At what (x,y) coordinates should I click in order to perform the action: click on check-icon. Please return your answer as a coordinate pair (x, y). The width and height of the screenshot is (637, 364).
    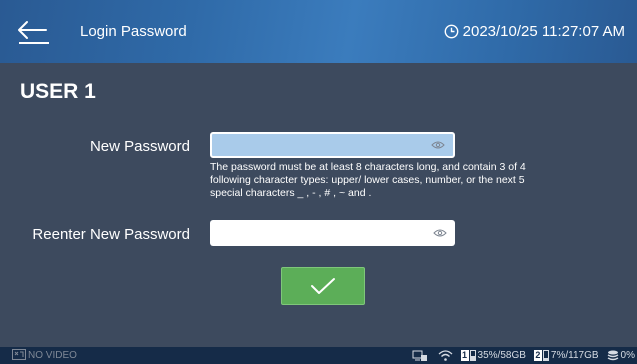
    Looking at the image, I should click on (323, 286).